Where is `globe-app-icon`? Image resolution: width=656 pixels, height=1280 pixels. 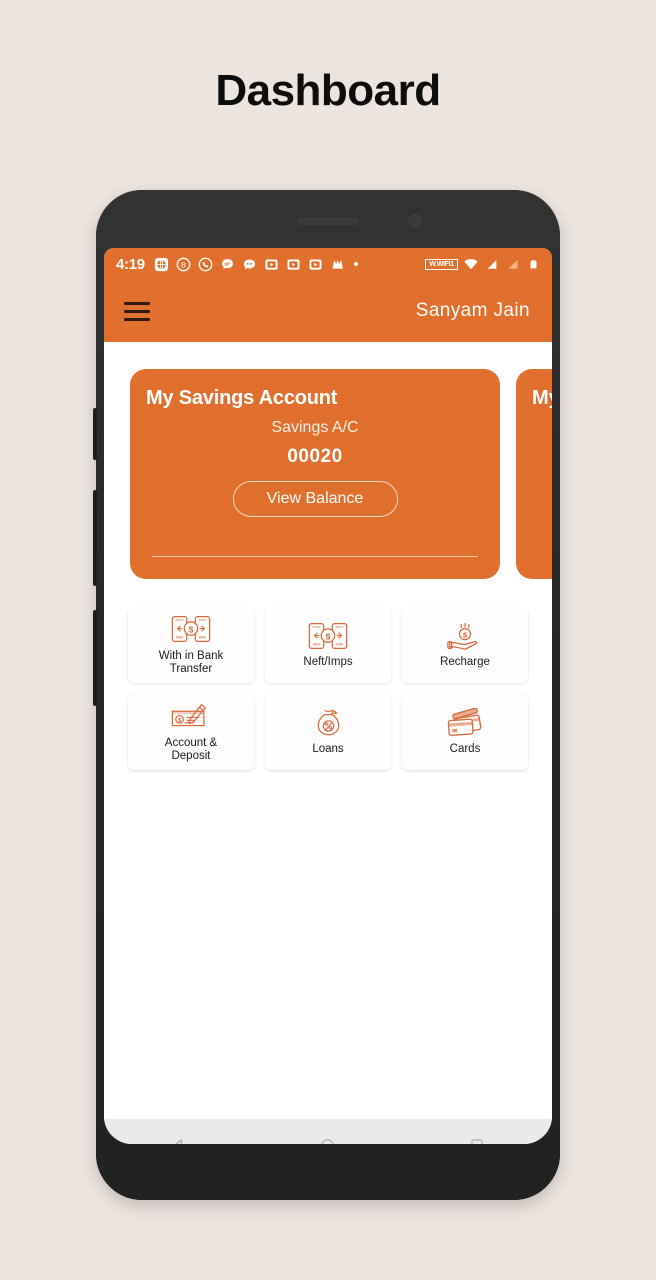
globe-app-icon is located at coordinates (161, 264).